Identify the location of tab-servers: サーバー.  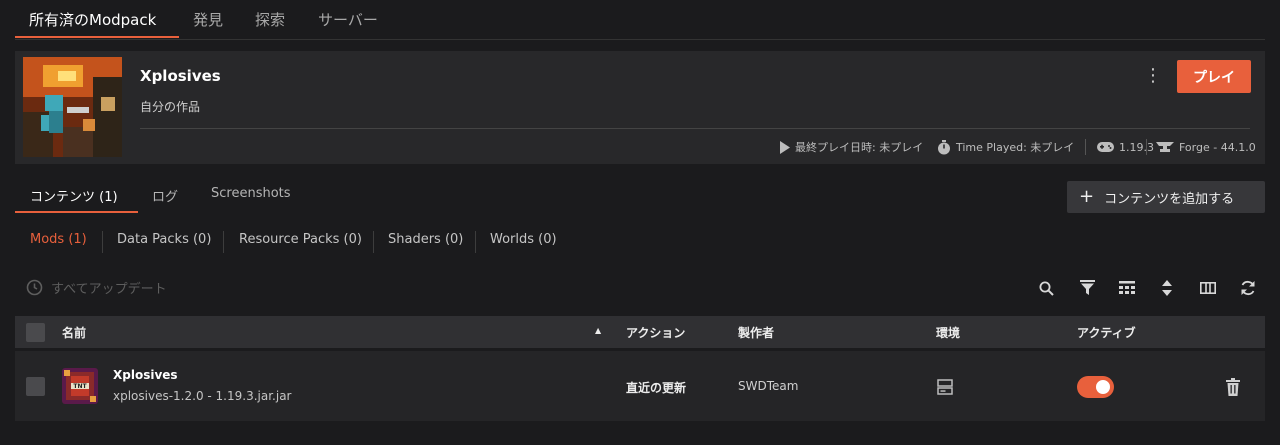
(348, 19).